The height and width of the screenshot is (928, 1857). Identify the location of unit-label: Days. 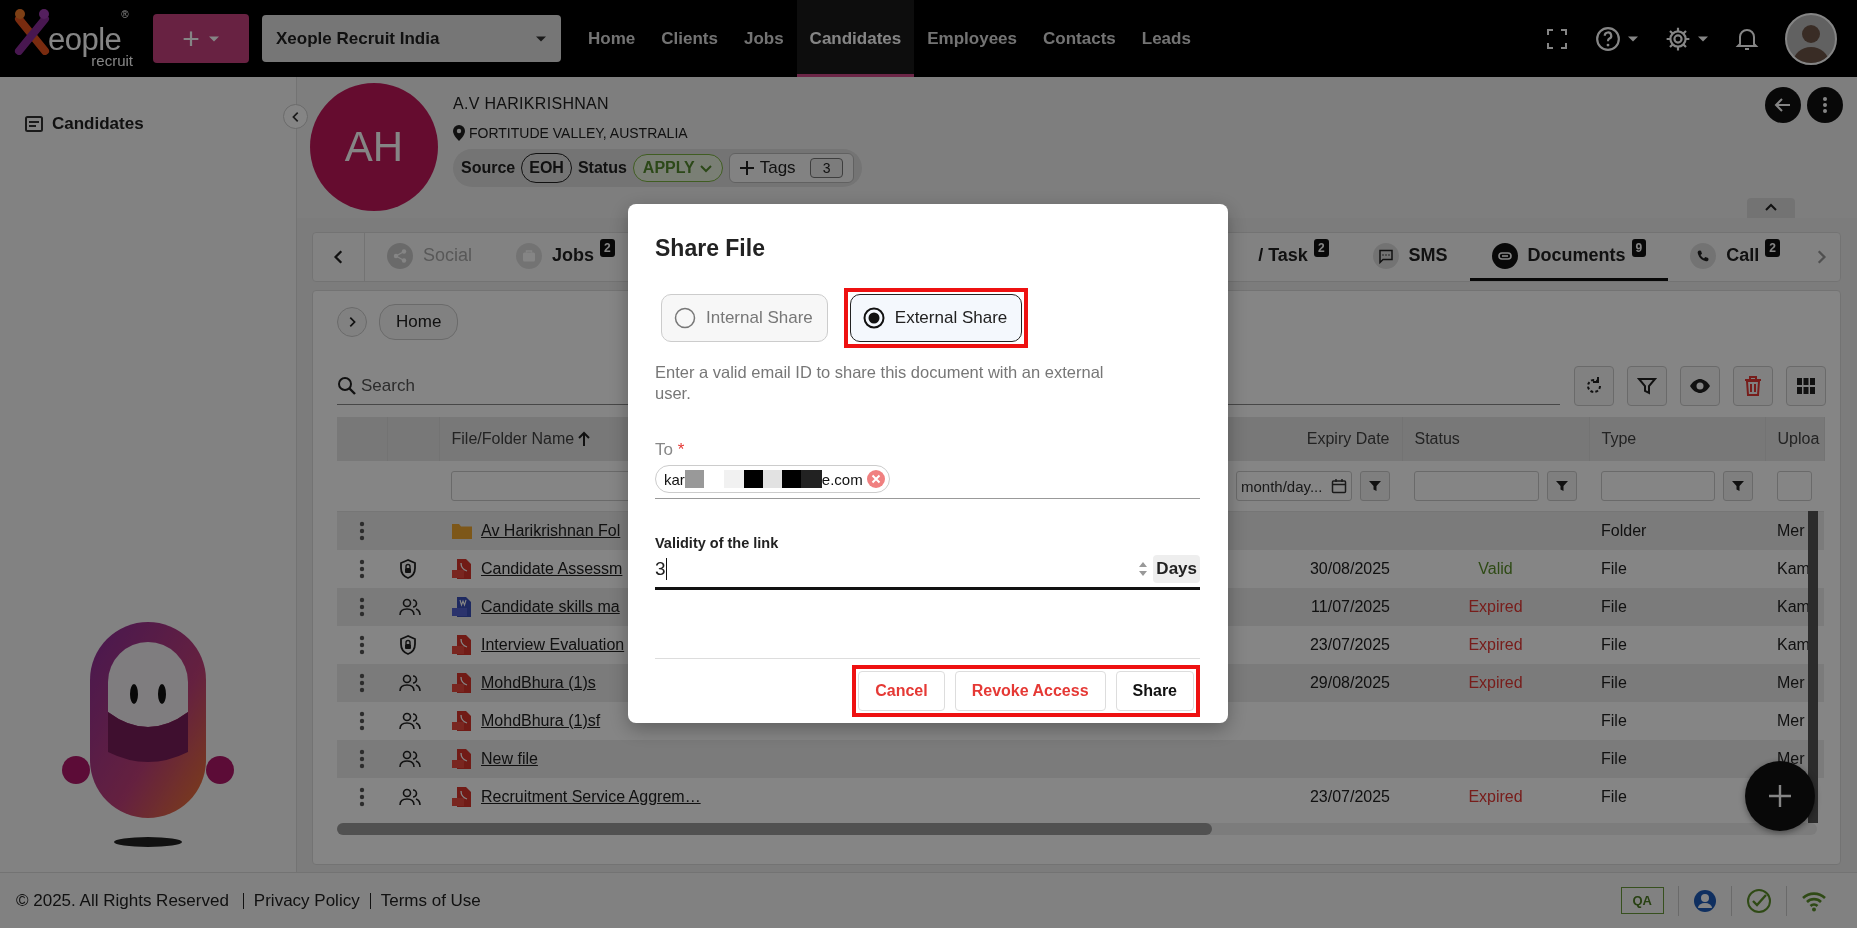
(1176, 569).